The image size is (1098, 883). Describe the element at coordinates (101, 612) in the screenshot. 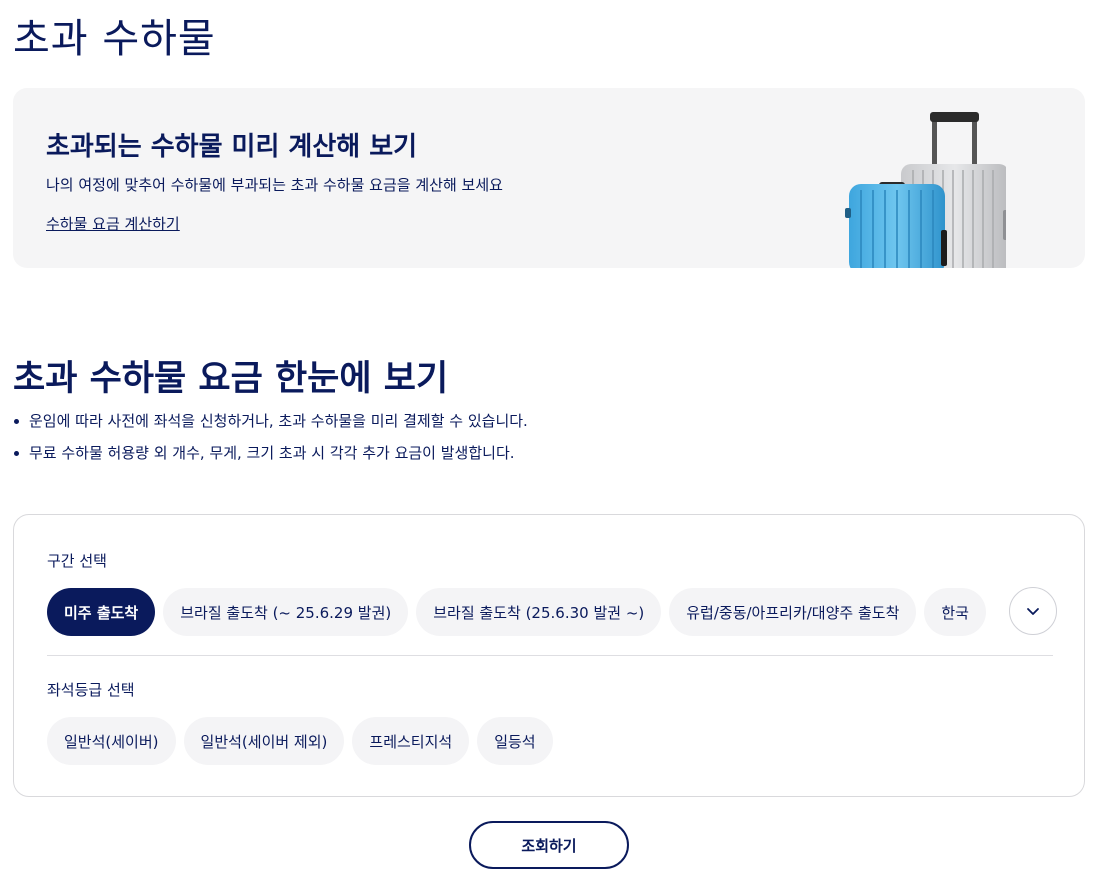

I see `route-chip-americas: 미주 출도착` at that location.